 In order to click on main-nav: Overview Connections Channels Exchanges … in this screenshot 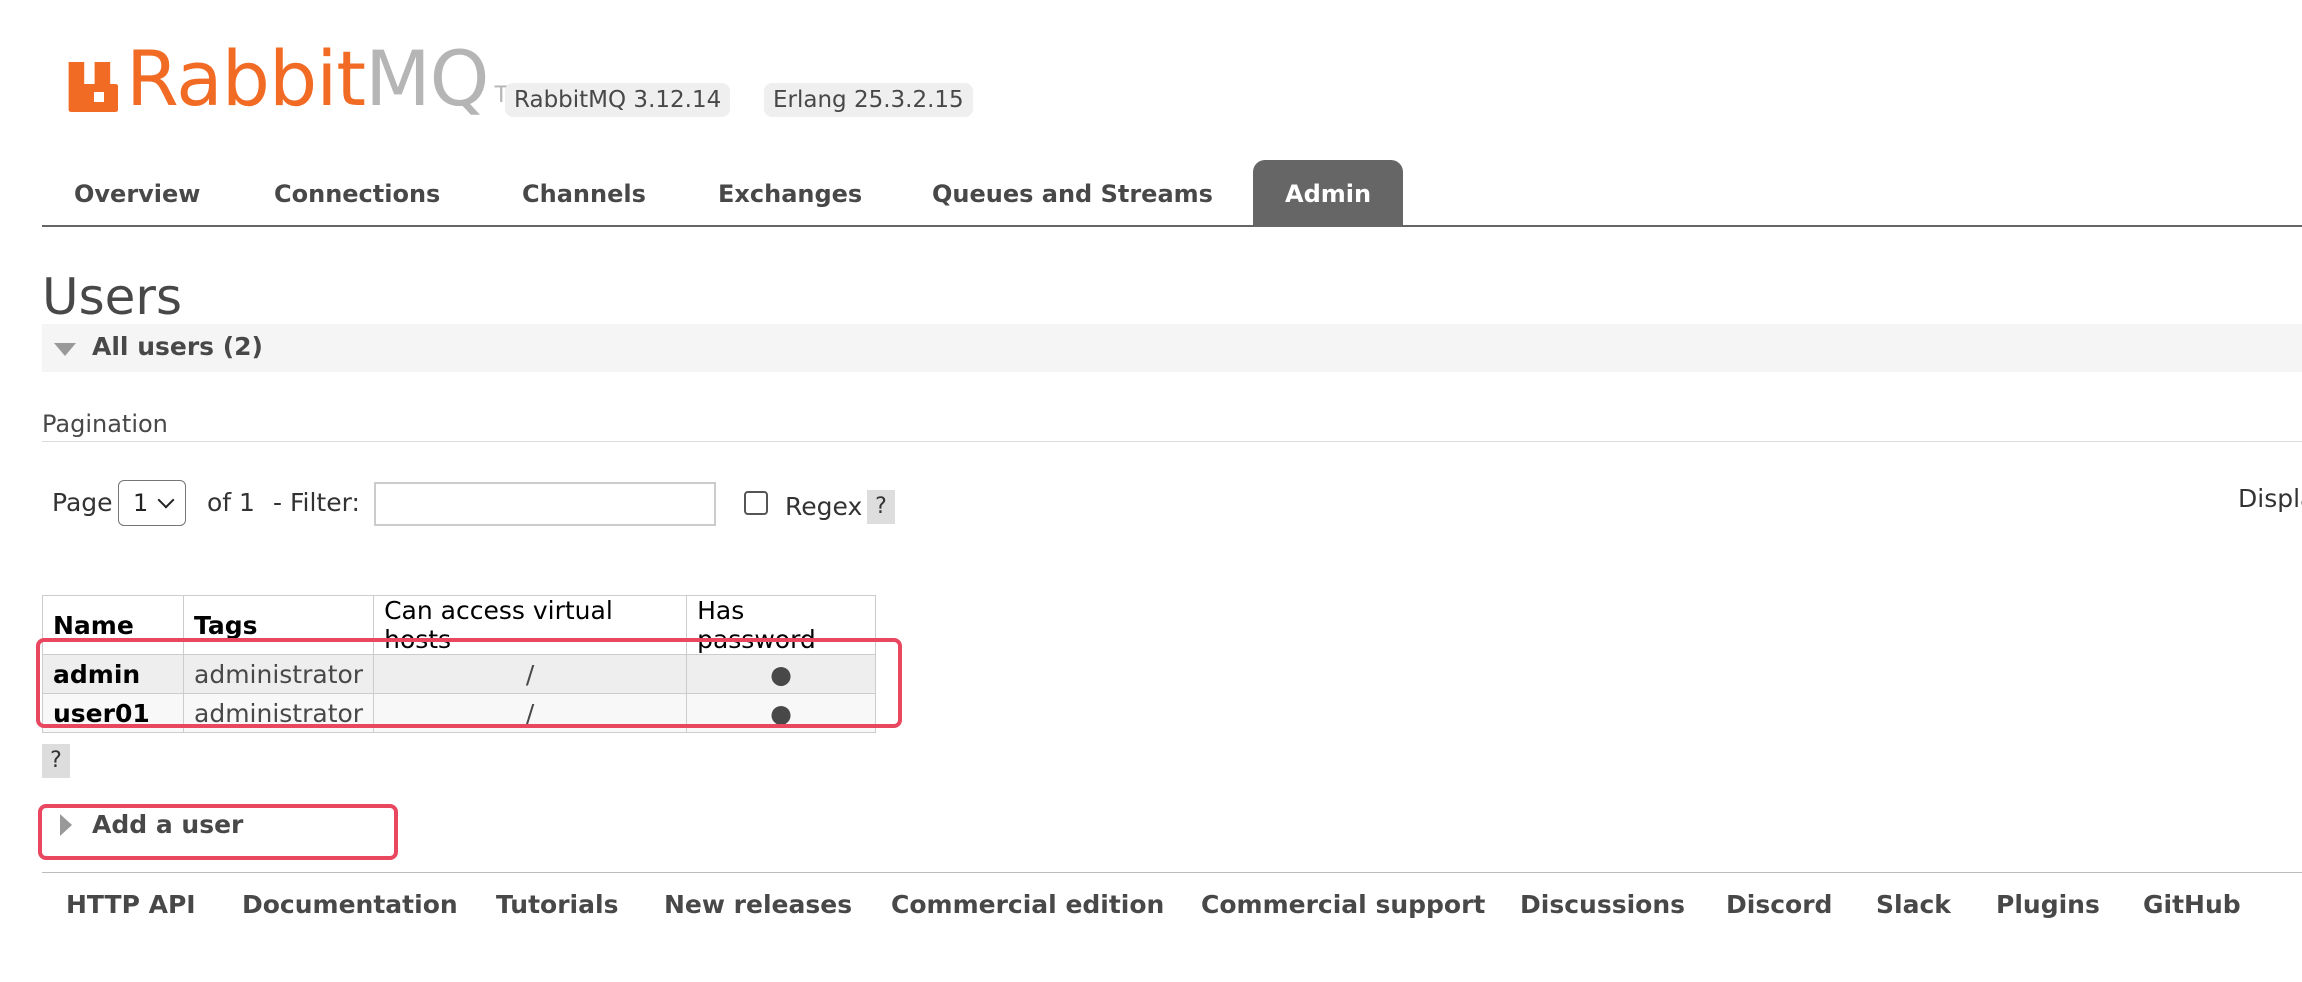, I will do `click(1172, 193)`.